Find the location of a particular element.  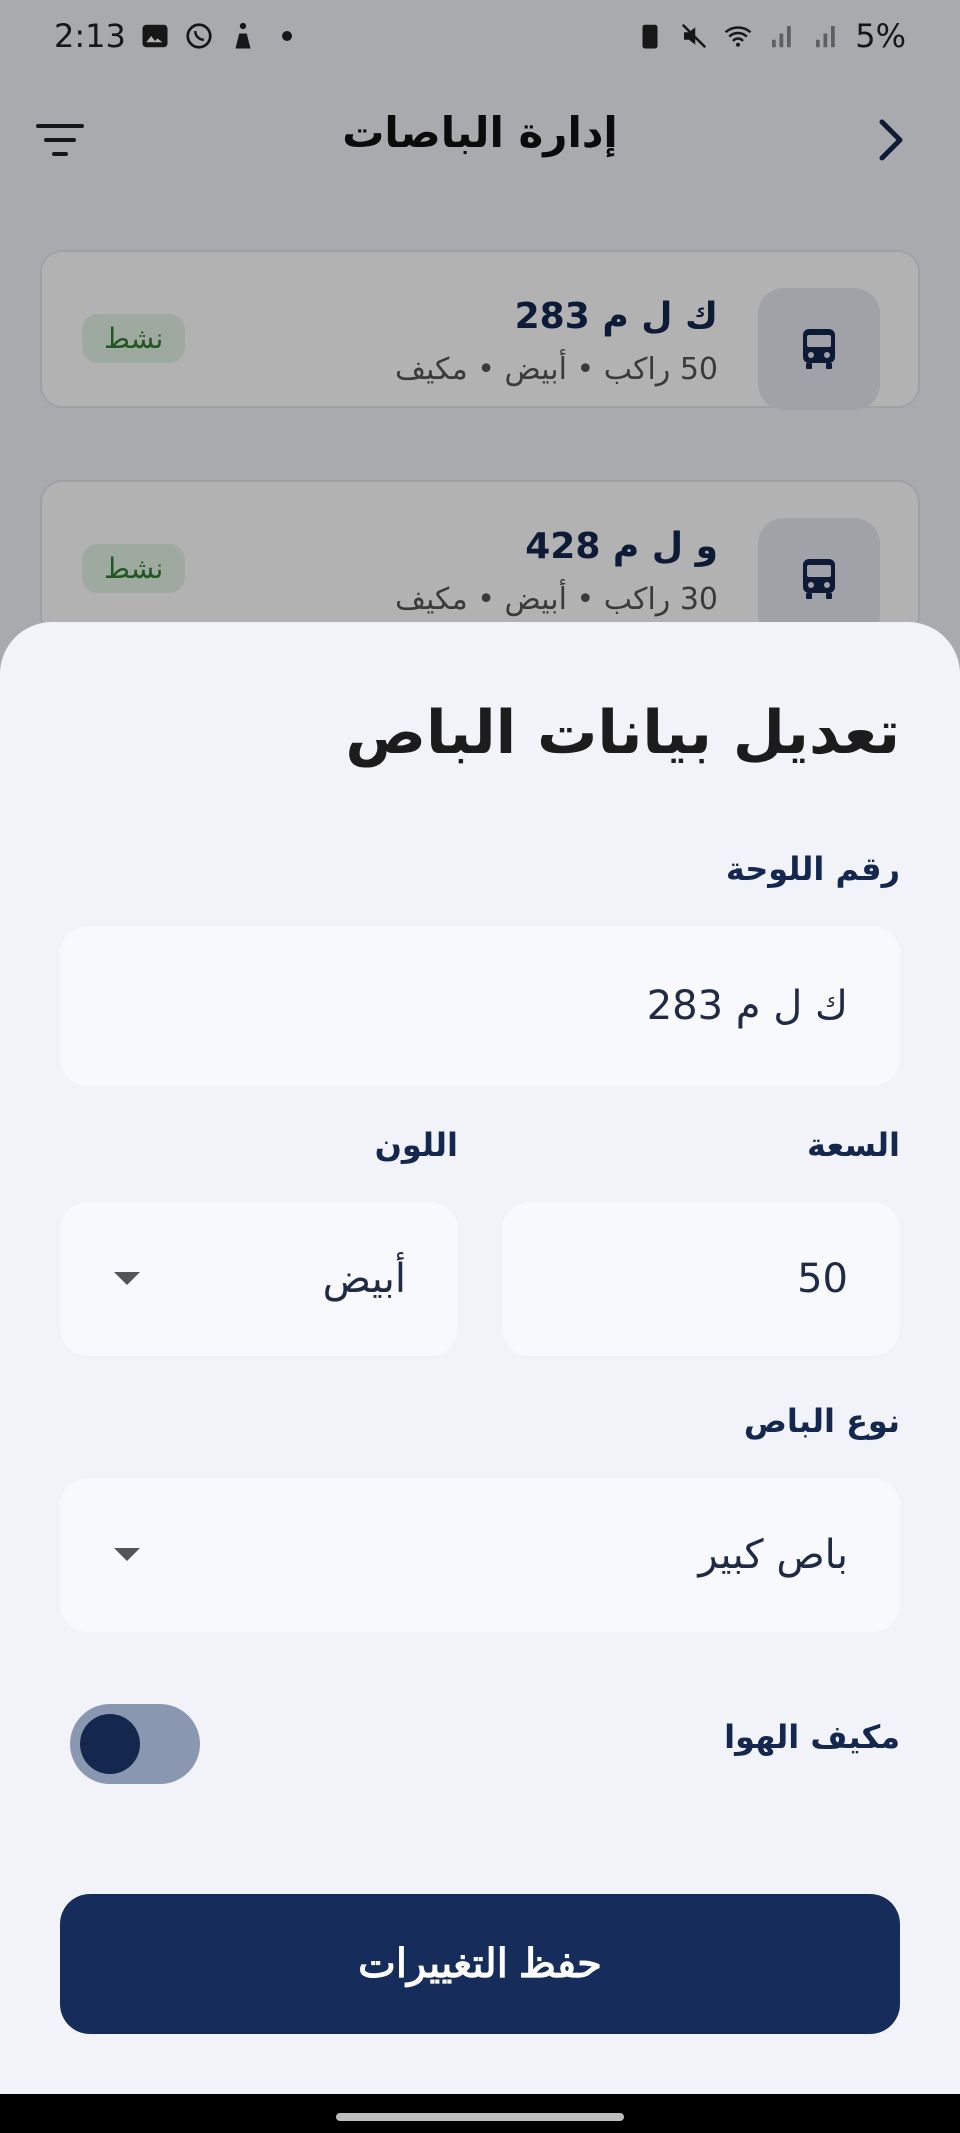

plate-value: ك ل م 283 is located at coordinates (747, 1006).